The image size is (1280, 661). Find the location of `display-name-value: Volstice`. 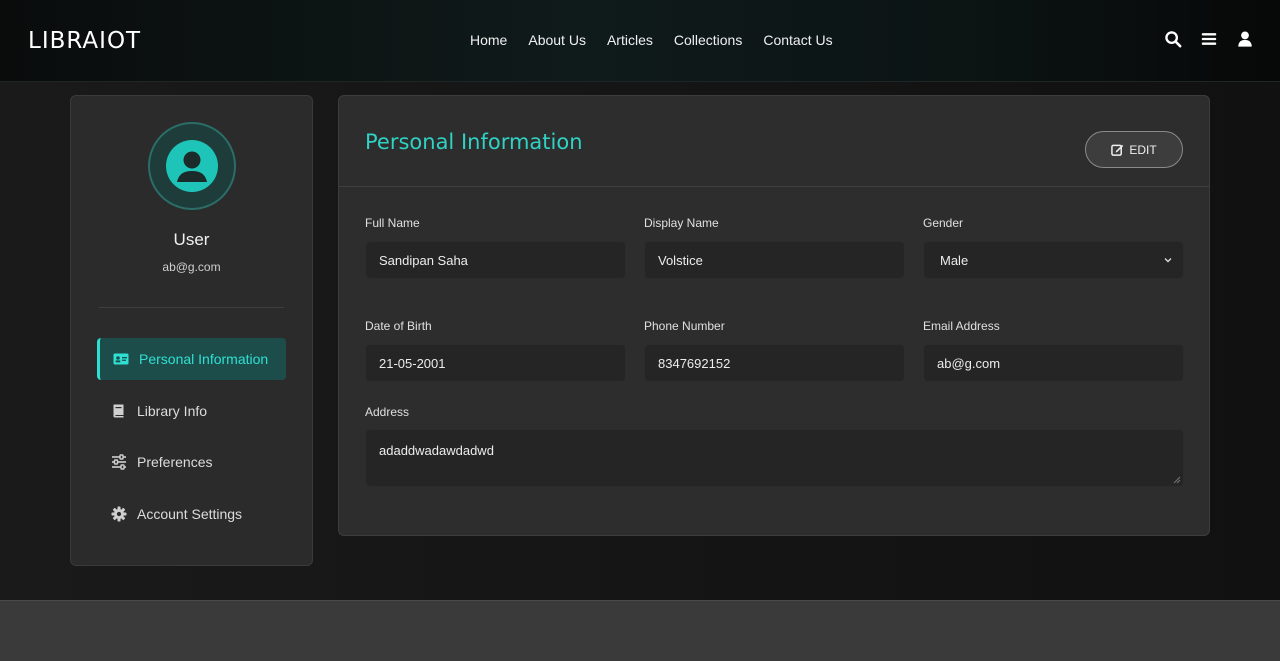

display-name-value: Volstice is located at coordinates (680, 260).